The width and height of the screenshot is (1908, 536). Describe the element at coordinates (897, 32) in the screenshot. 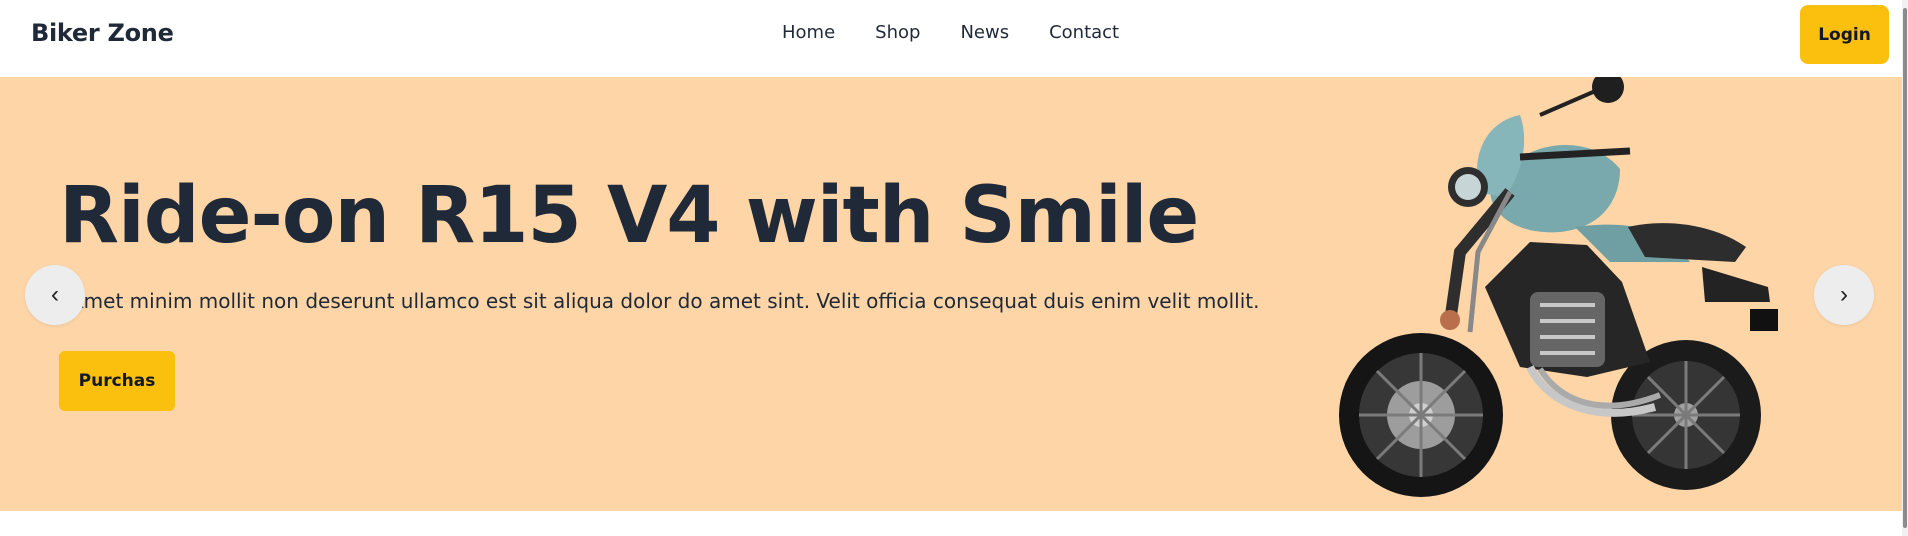

I see `nav-link-shop: Shop` at that location.